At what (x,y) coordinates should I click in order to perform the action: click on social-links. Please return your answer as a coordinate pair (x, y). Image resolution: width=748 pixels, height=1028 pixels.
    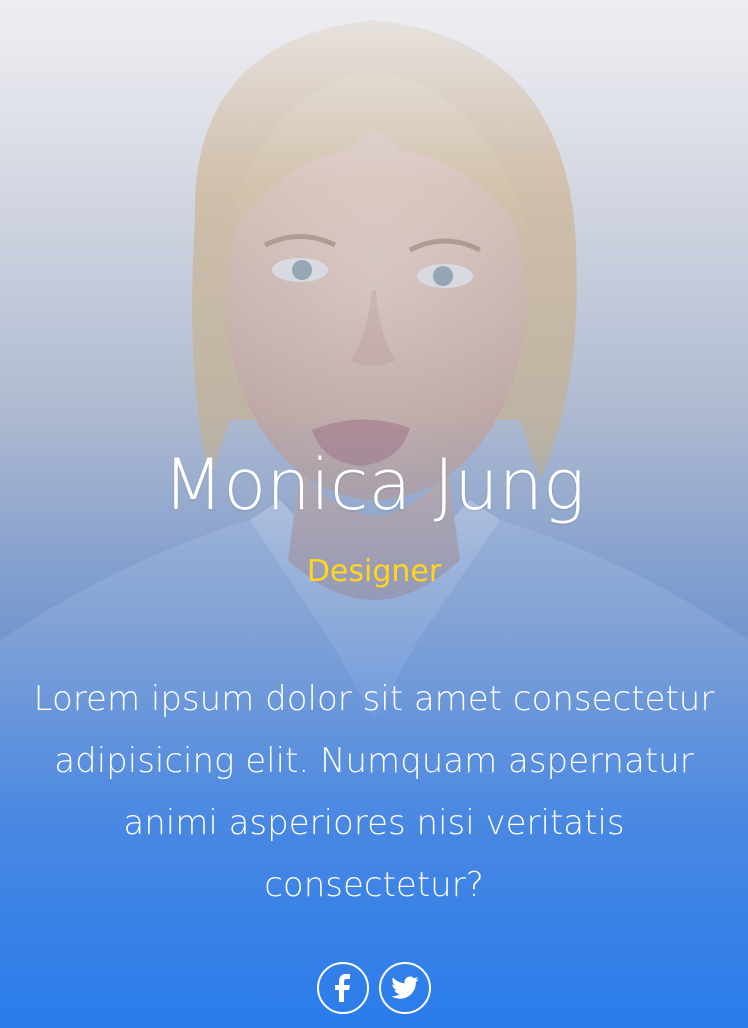
    Looking at the image, I should click on (374, 988).